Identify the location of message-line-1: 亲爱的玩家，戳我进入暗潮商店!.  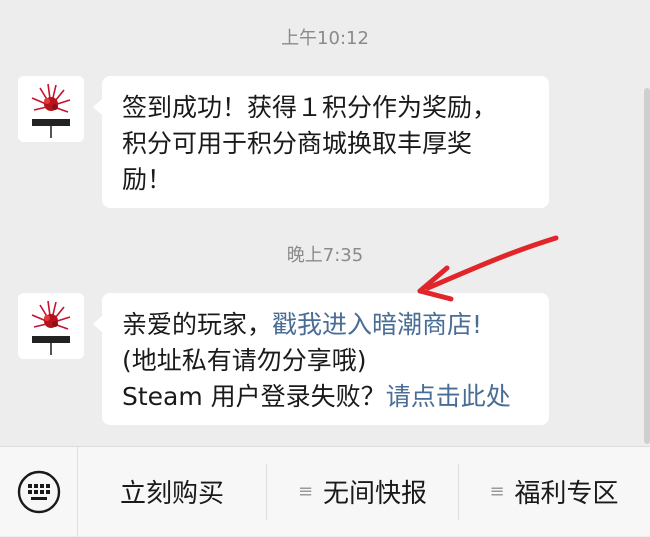
(325, 325).